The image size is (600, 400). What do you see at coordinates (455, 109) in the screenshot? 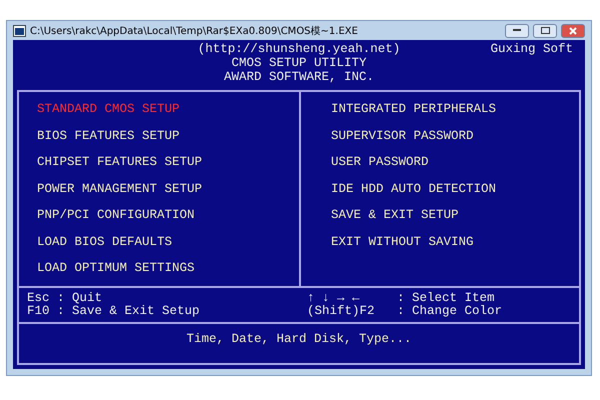
I see `menu-item: INTEGRATED PERIPHERALS` at bounding box center [455, 109].